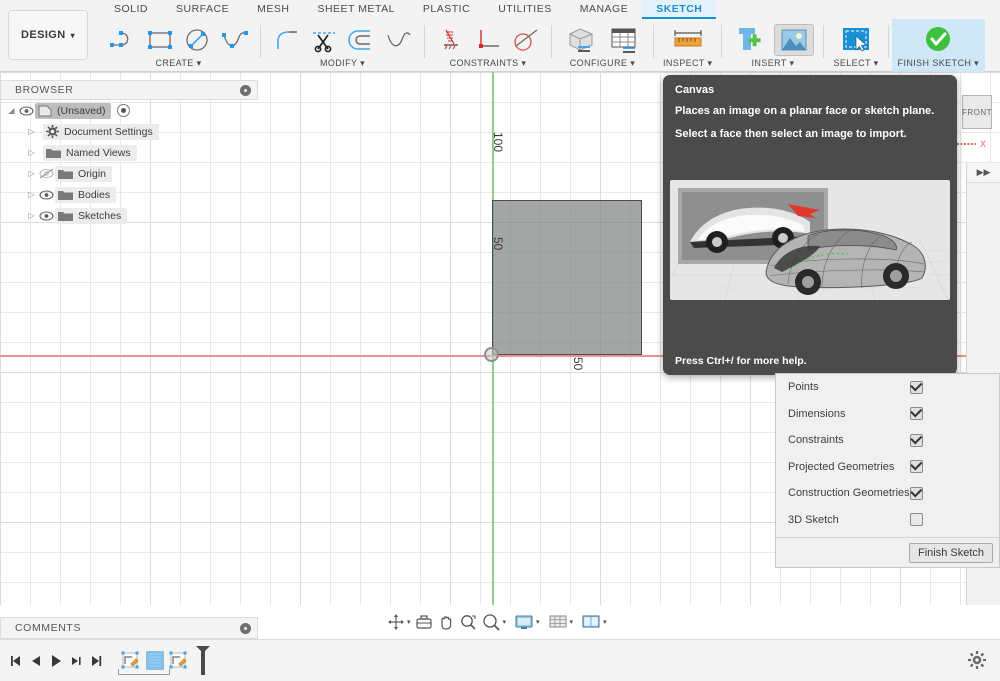  Describe the element at coordinates (602, 65) in the screenshot. I see `group-configure-label: CONFIGURE ▾` at that location.